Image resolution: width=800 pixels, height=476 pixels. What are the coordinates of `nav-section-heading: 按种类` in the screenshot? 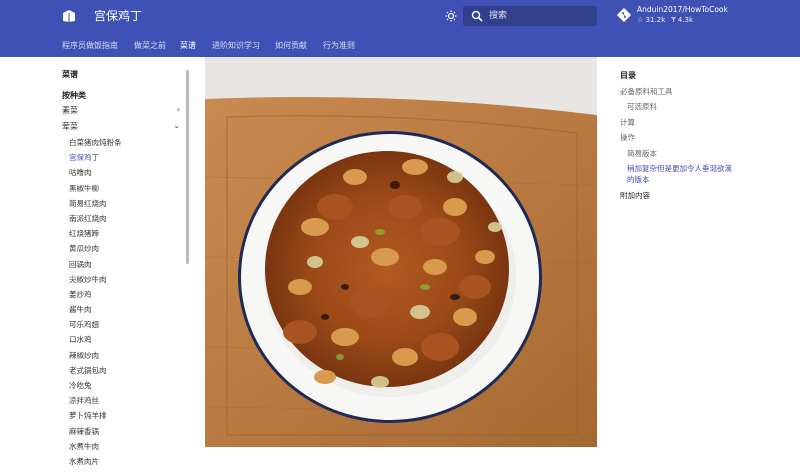 It's located at (74, 95).